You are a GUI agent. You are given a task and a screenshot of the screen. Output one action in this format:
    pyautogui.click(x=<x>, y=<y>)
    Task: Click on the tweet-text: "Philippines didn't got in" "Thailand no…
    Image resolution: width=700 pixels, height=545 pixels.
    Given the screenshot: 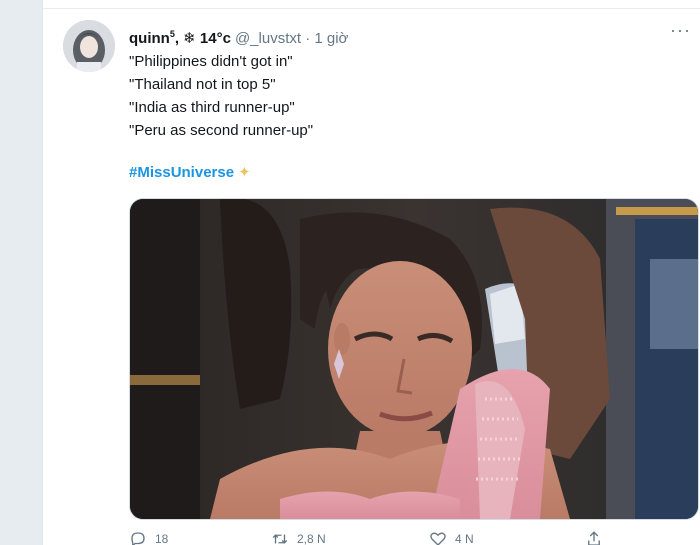 What is the action you would take?
    pyautogui.click(x=221, y=96)
    